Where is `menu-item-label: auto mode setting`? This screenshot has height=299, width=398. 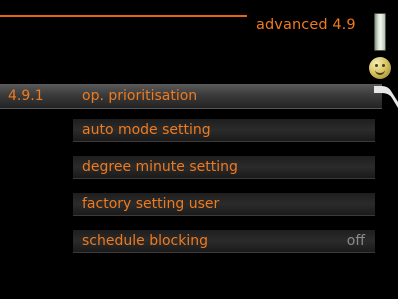
menu-item-label: auto mode setting is located at coordinates (146, 130).